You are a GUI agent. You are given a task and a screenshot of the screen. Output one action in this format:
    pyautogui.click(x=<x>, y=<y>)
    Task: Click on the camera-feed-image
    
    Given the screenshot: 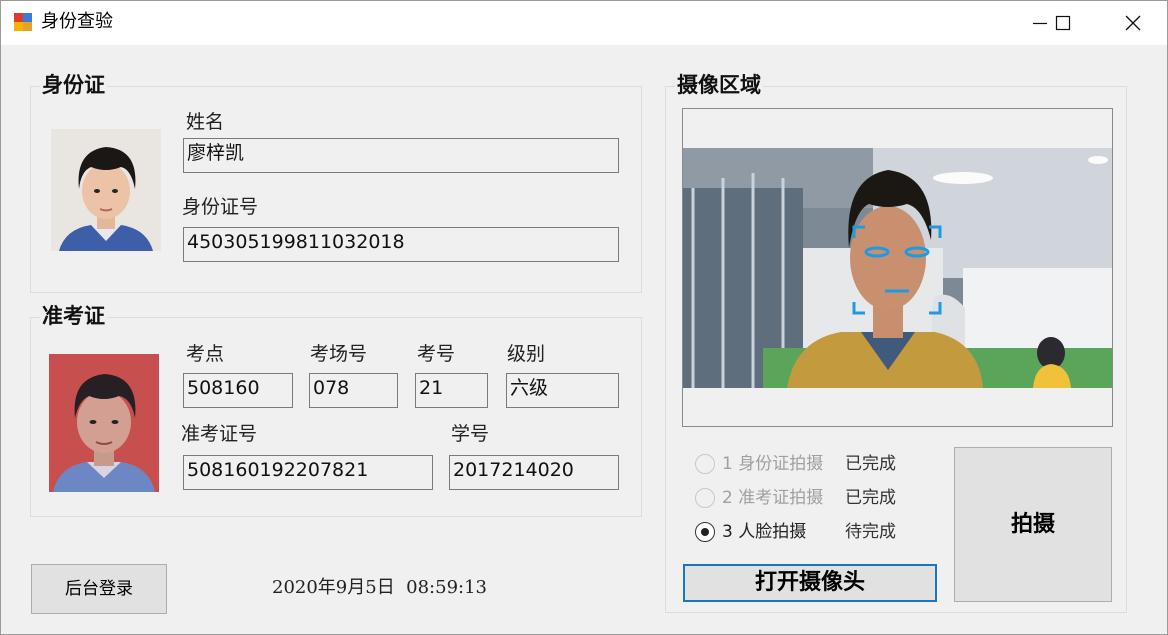 What is the action you would take?
    pyautogui.click(x=897, y=268)
    